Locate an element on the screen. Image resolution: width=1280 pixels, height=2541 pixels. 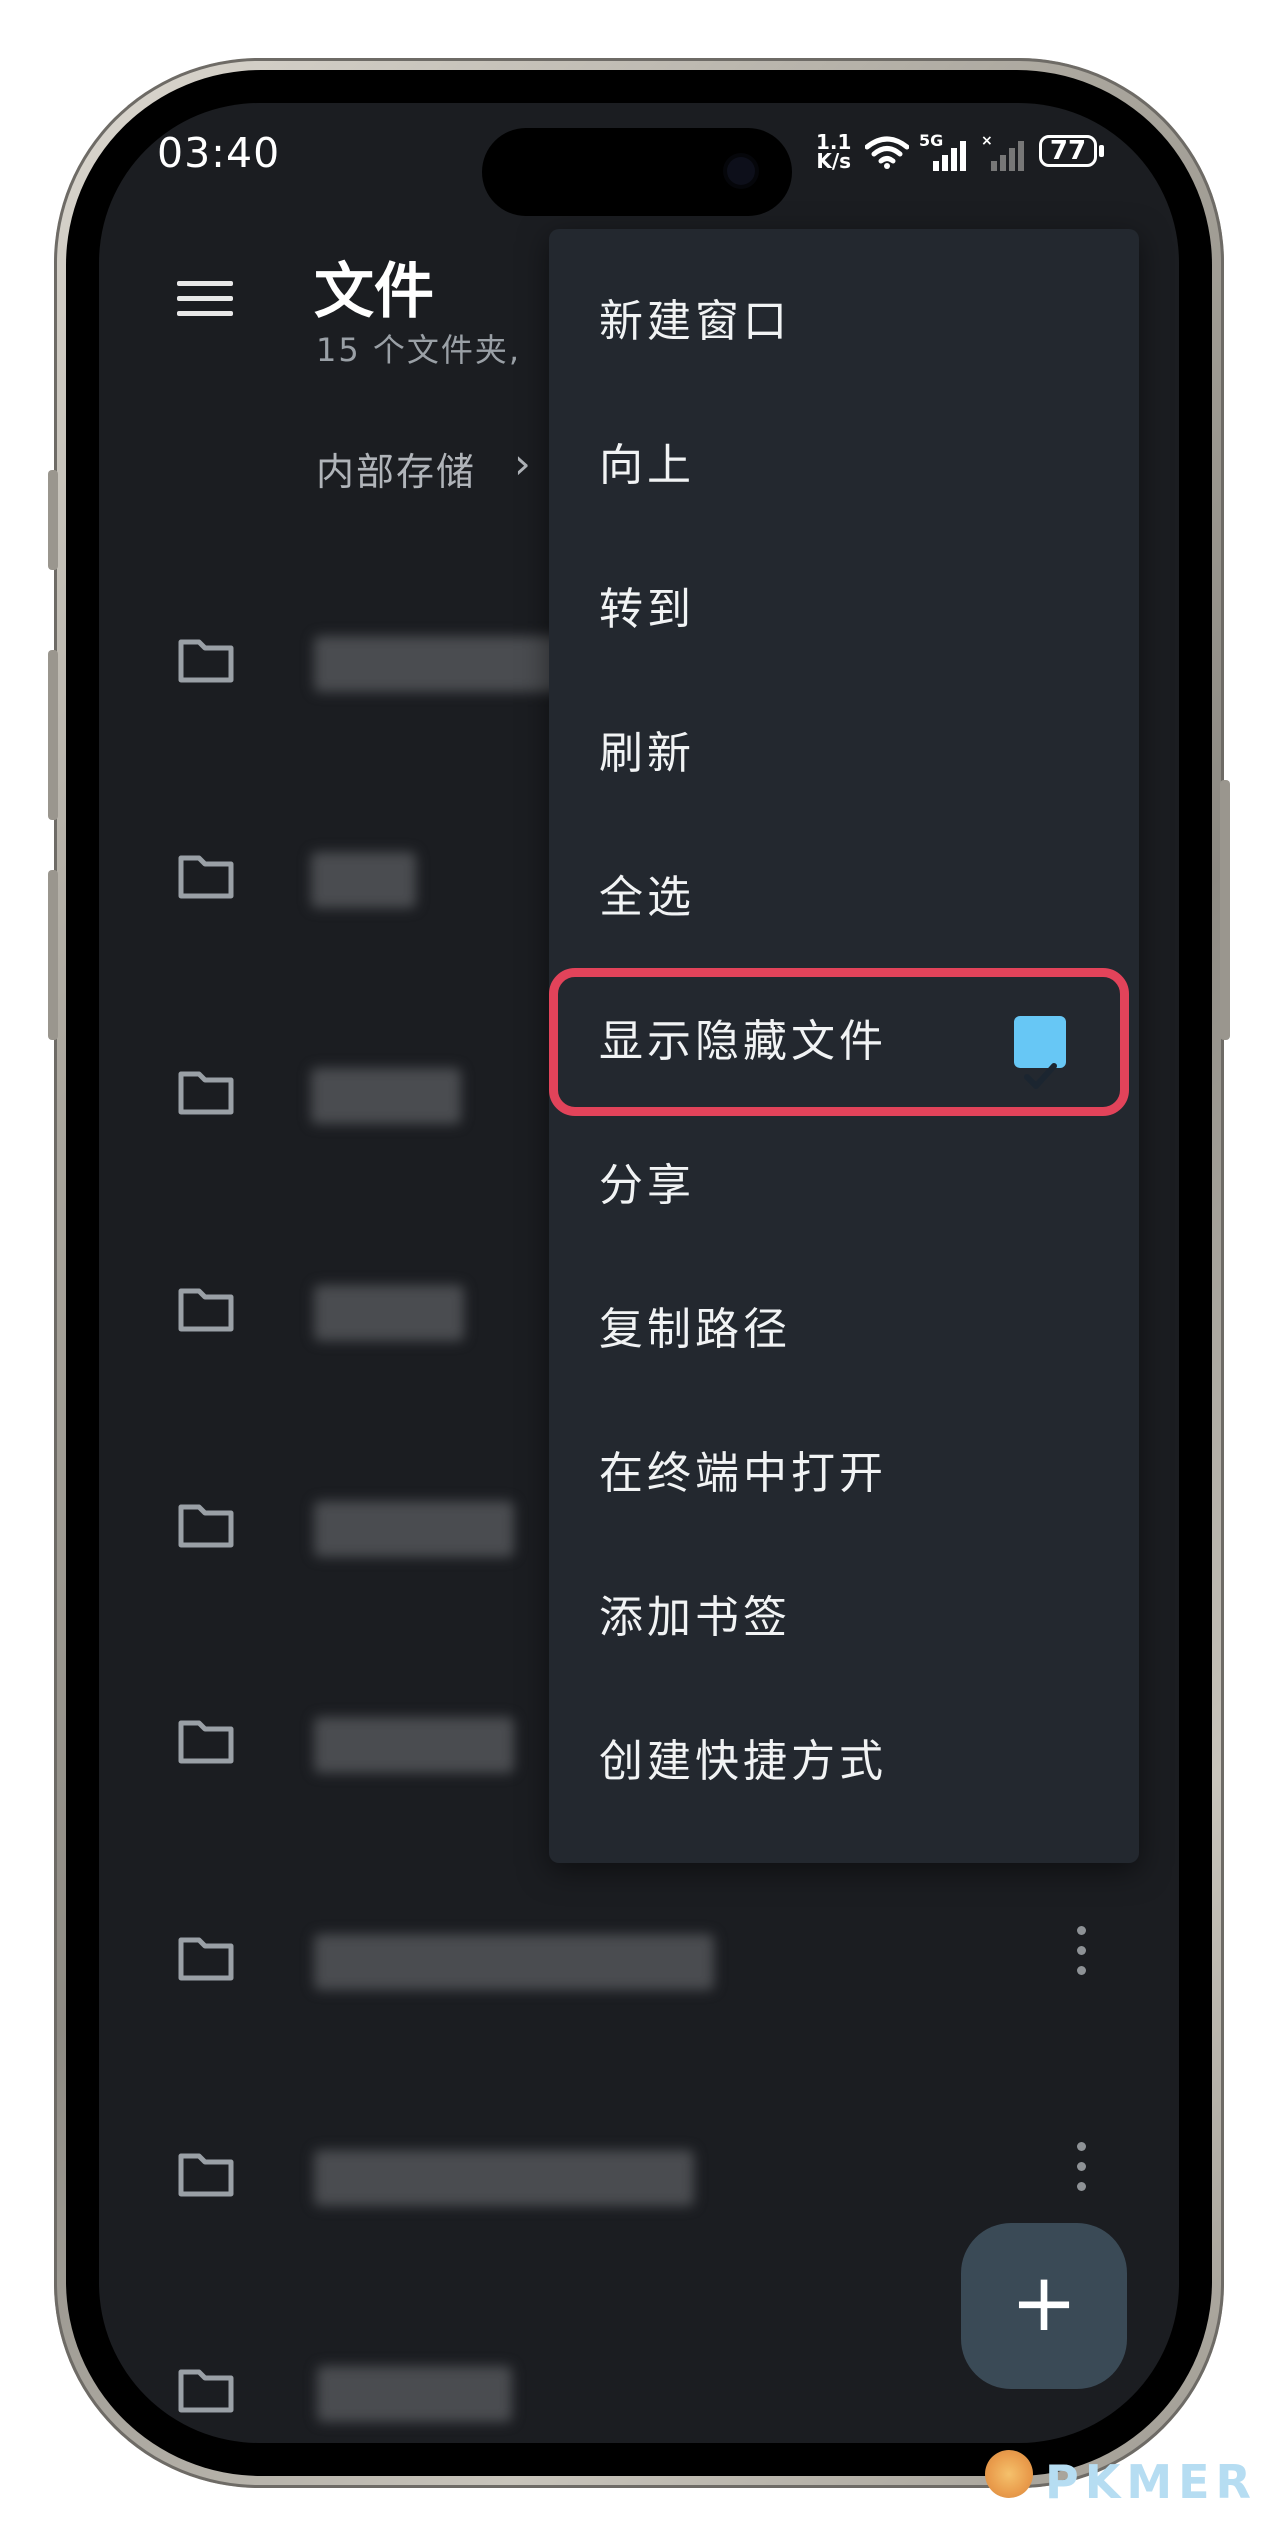
menu-item-select-all: 全选 is located at coordinates (844, 898).